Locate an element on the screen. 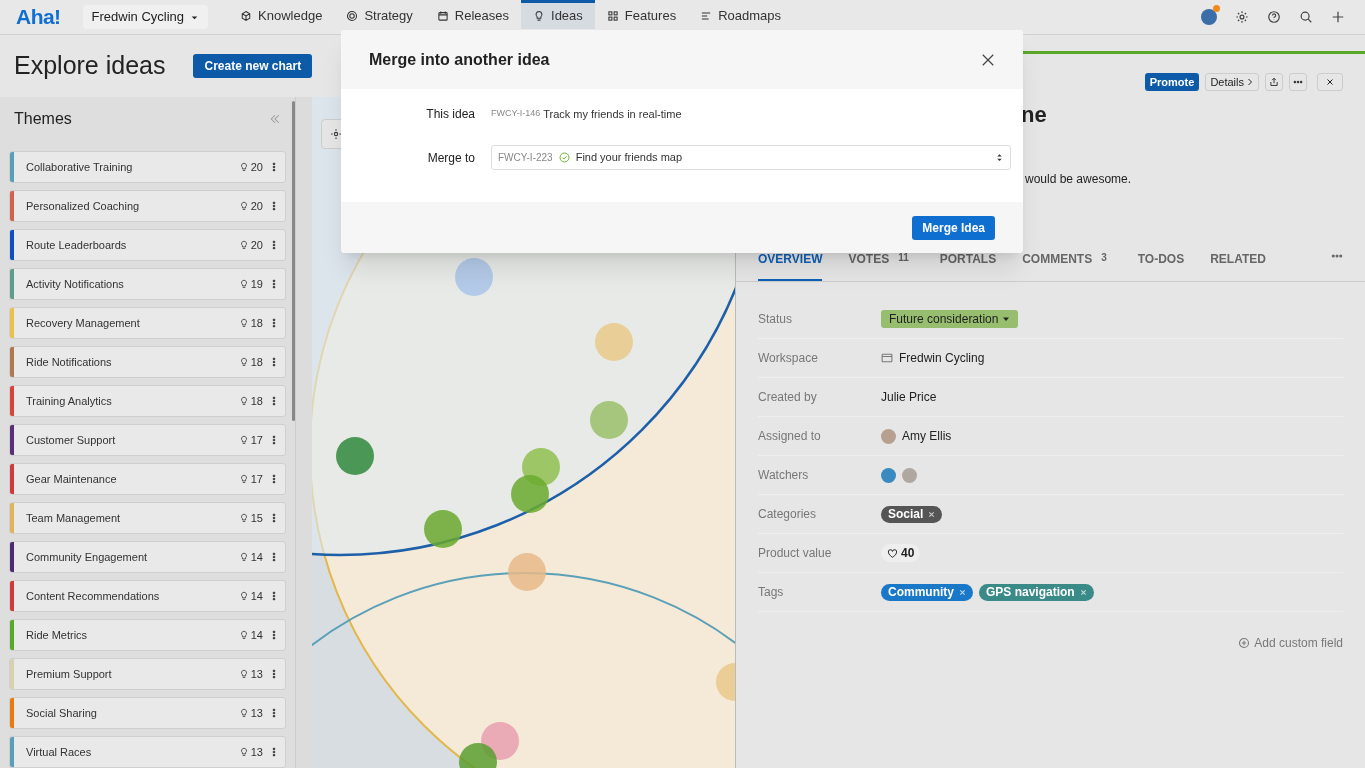  settings-icon is located at coordinates (1242, 17).